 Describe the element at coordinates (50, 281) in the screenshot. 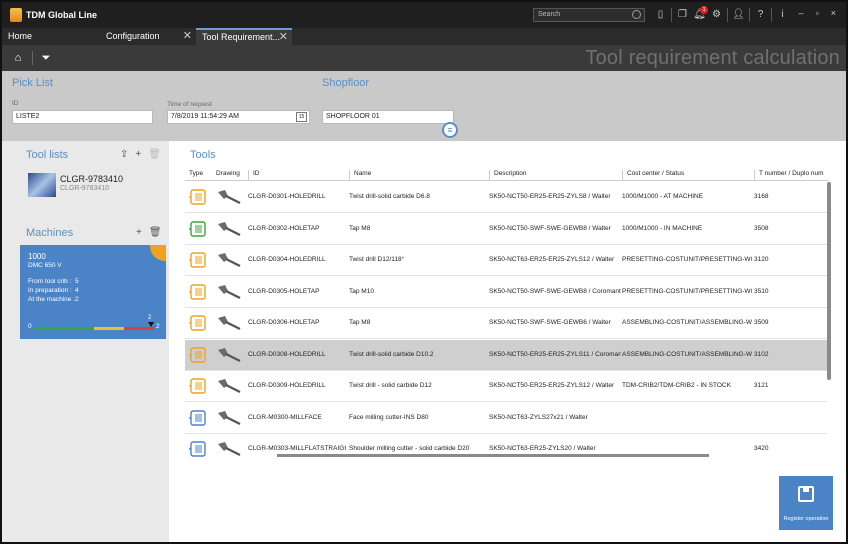

I see `from-tool-crib-label: From tool crib :` at that location.